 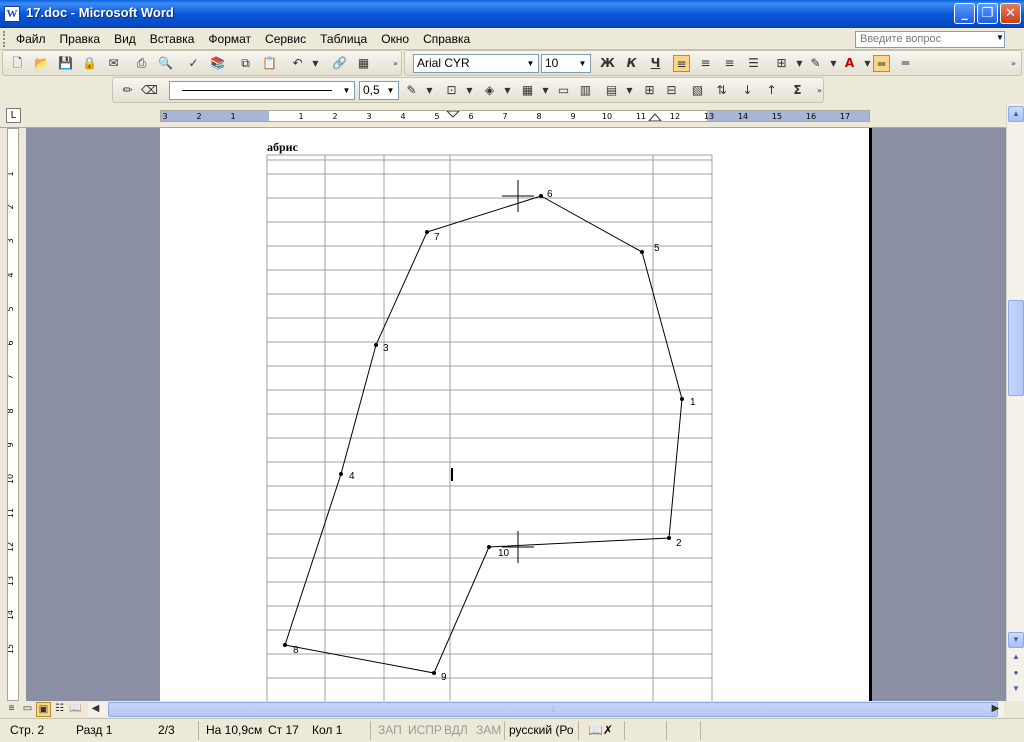 I want to click on justify-icon: ☰, so click(x=753, y=63).